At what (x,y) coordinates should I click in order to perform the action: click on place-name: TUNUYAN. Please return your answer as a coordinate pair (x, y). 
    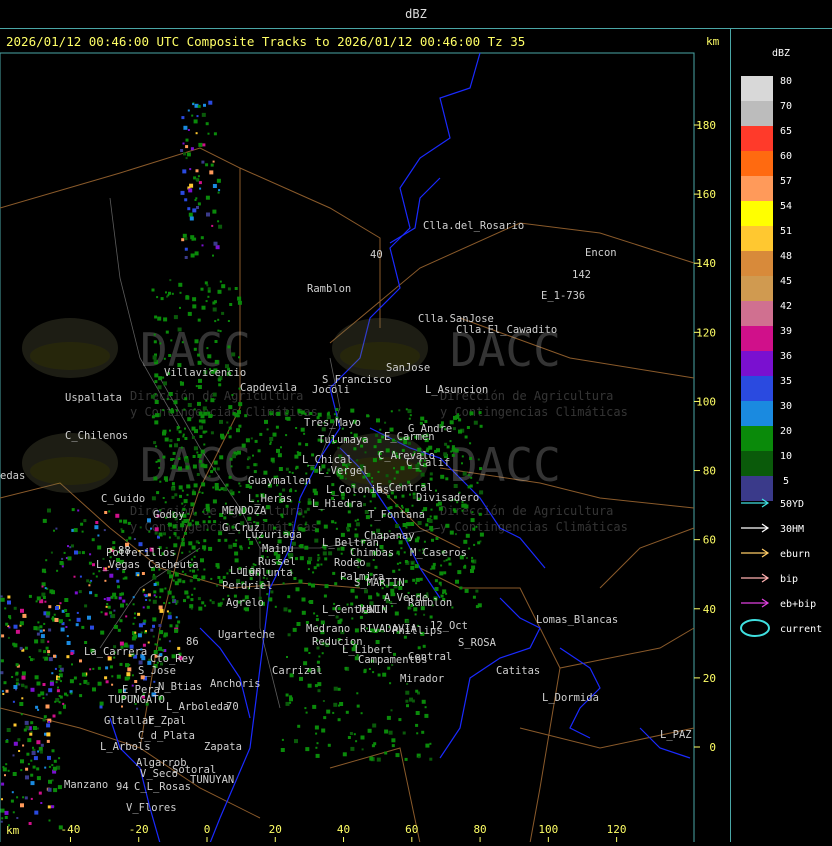
    Looking at the image, I should click on (212, 780).